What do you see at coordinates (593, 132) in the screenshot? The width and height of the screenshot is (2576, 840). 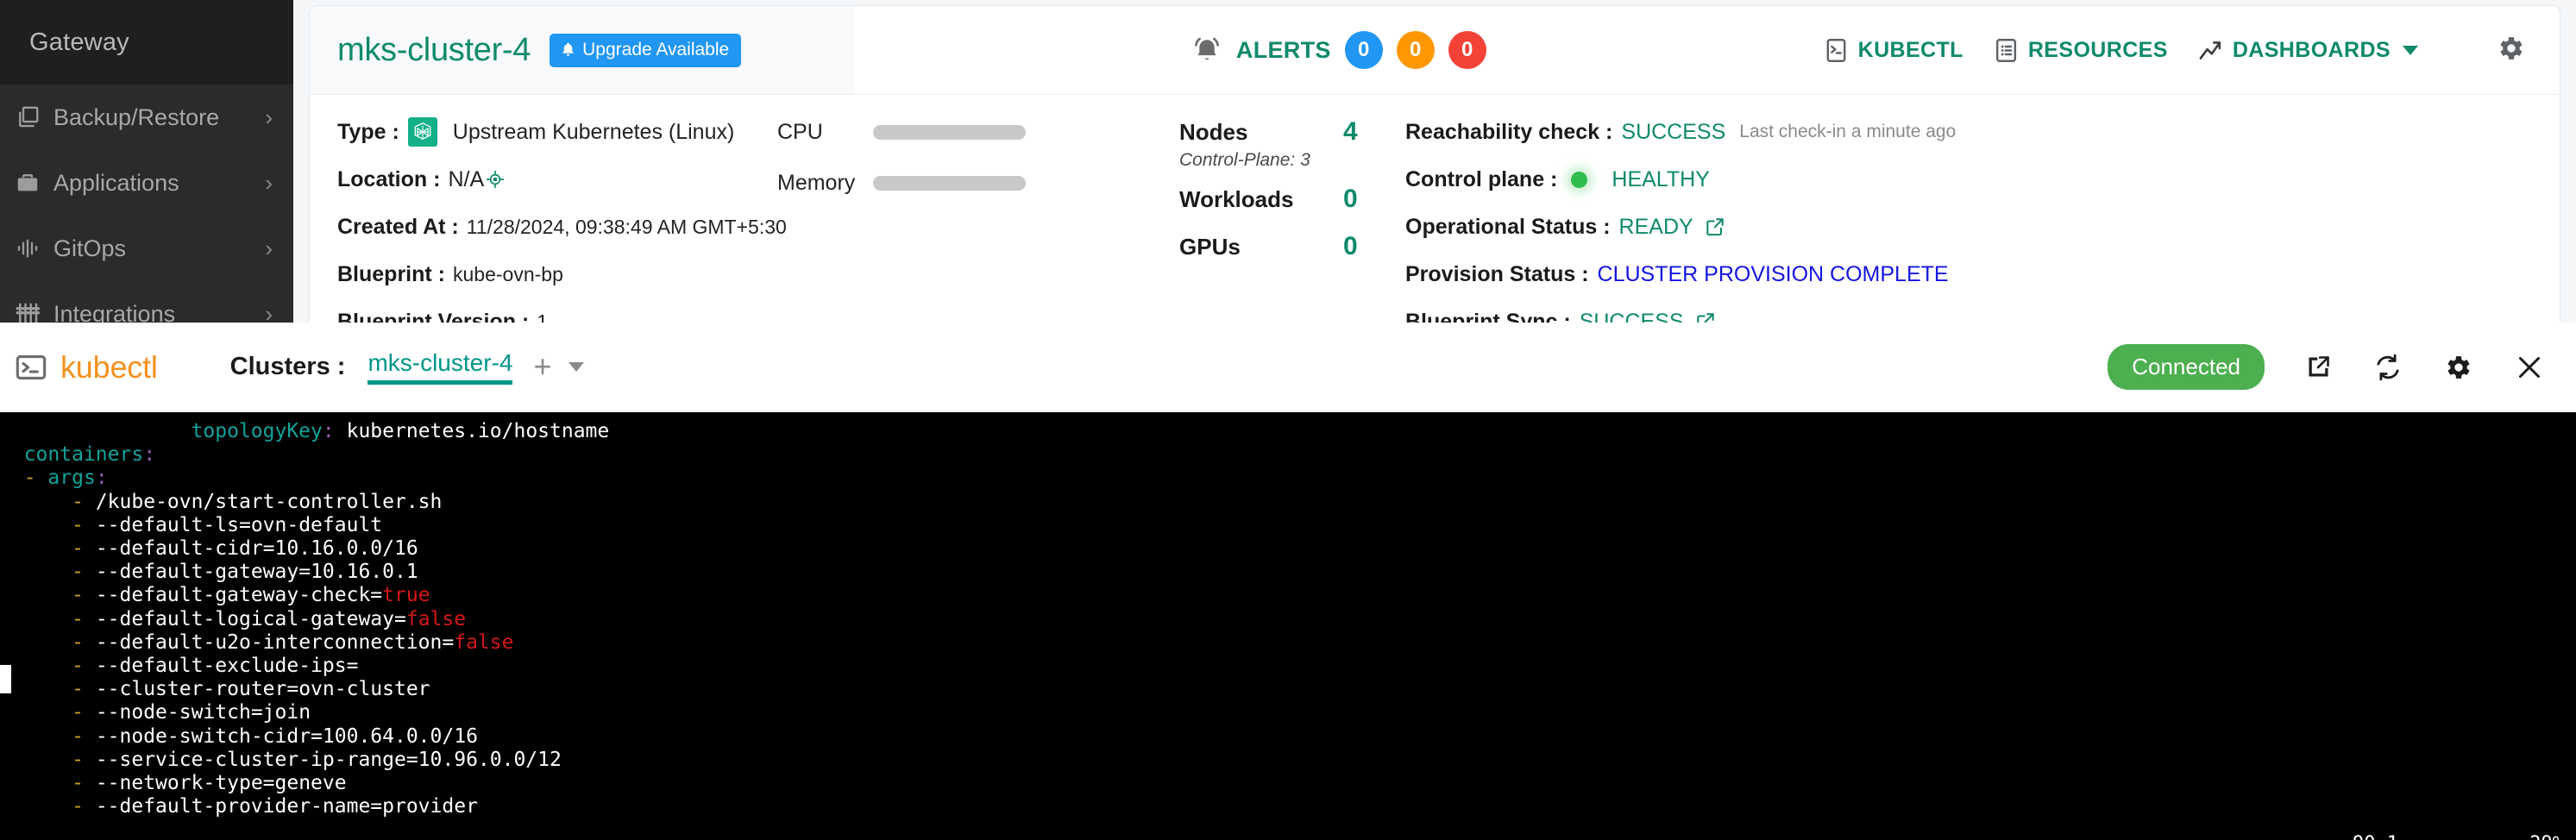 I see `detail-type-value: Upstream Kubernetes (Linux)` at bounding box center [593, 132].